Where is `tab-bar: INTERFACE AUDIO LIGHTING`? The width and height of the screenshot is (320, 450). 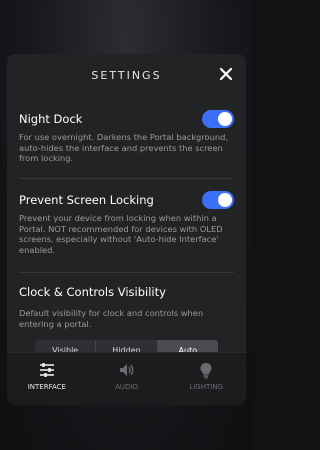 tab-bar: INTERFACE AUDIO LIGHTING is located at coordinates (126, 378).